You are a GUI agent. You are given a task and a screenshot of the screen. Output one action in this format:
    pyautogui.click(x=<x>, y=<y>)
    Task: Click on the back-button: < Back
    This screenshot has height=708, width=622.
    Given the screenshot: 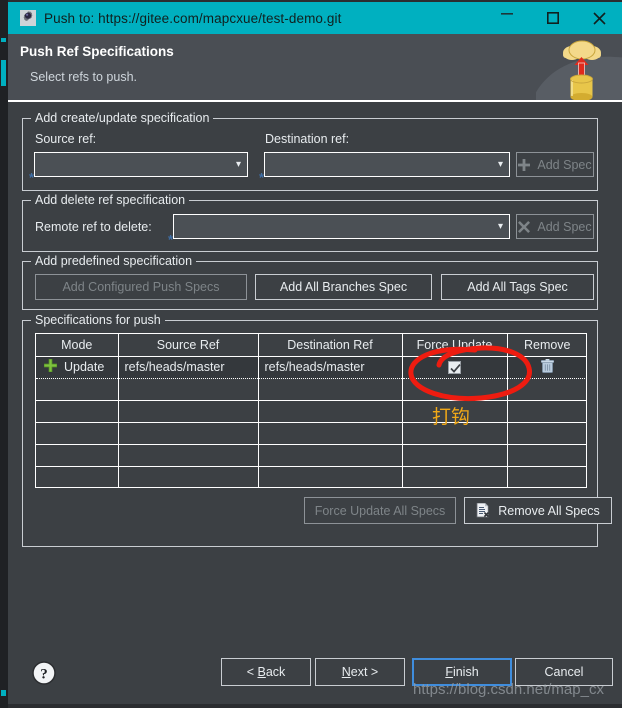 What is the action you would take?
    pyautogui.click(x=266, y=672)
    